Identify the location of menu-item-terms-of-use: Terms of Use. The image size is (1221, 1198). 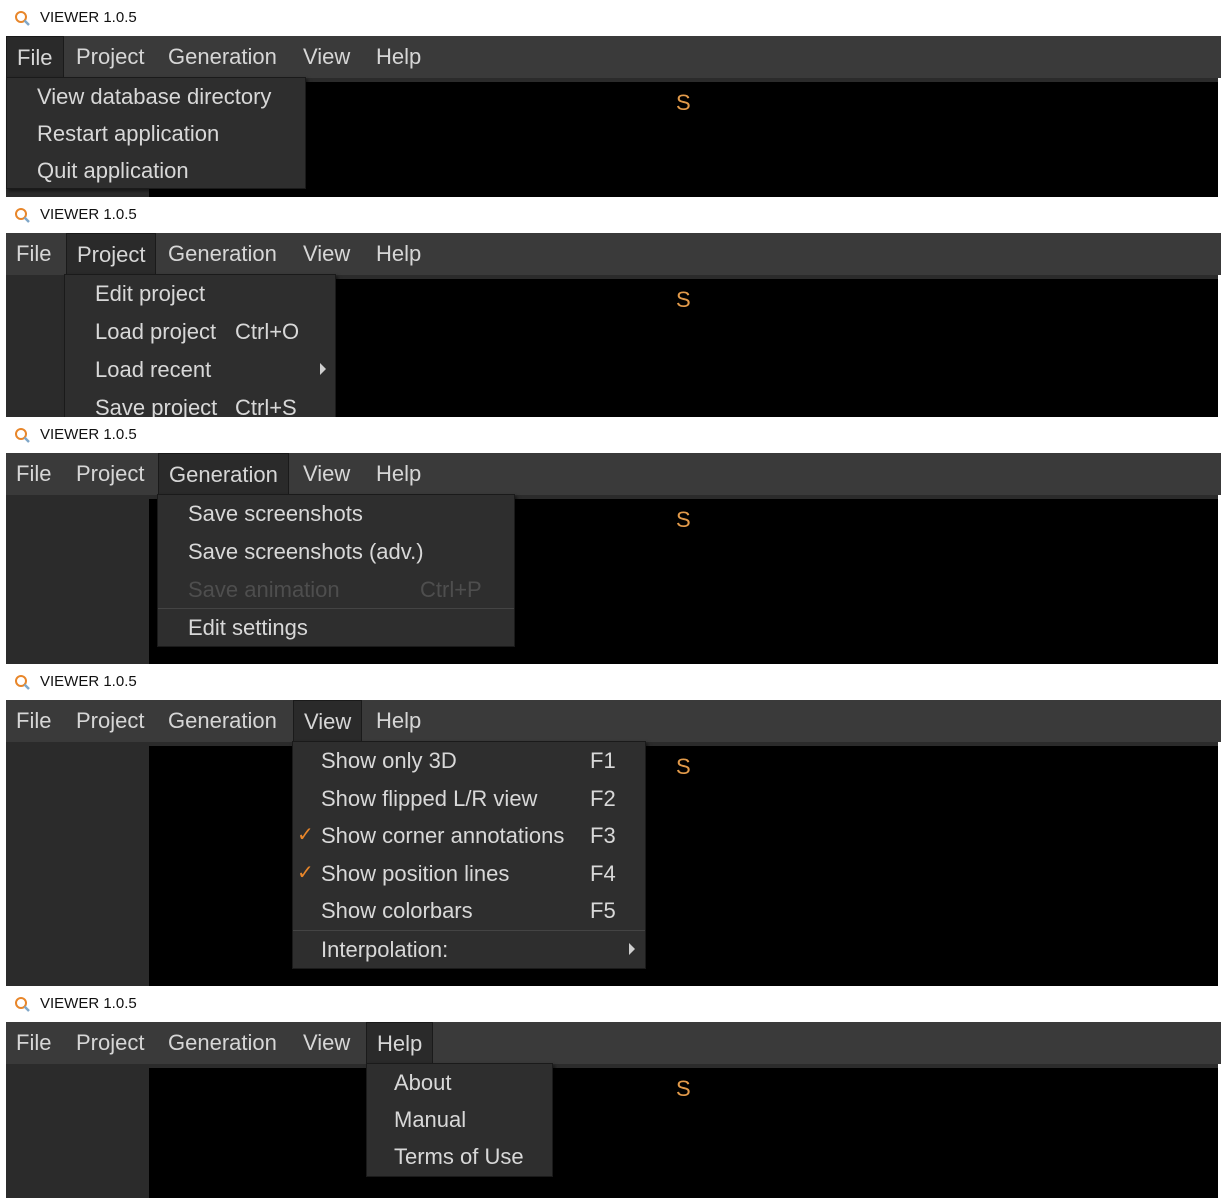
(459, 1156).